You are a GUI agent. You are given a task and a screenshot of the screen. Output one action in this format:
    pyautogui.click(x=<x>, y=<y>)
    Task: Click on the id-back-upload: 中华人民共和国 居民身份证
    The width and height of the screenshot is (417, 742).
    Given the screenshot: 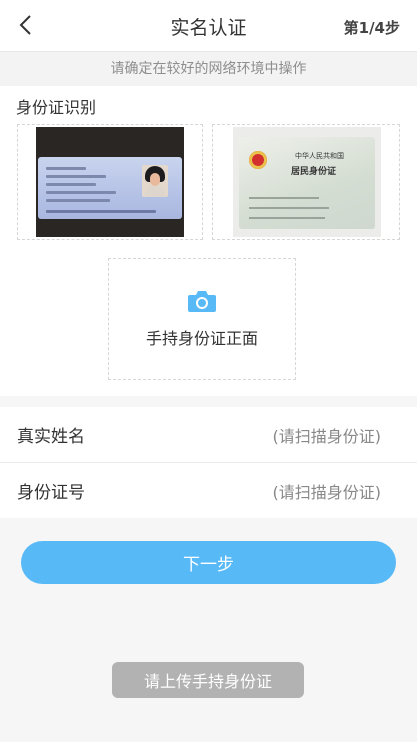 What is the action you would take?
    pyautogui.click(x=306, y=182)
    